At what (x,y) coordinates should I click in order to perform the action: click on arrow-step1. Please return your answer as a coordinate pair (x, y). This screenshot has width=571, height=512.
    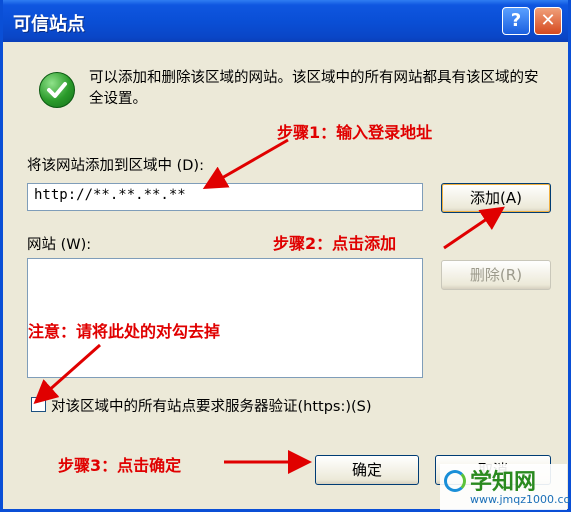
    Looking at the image, I should click on (245, 163).